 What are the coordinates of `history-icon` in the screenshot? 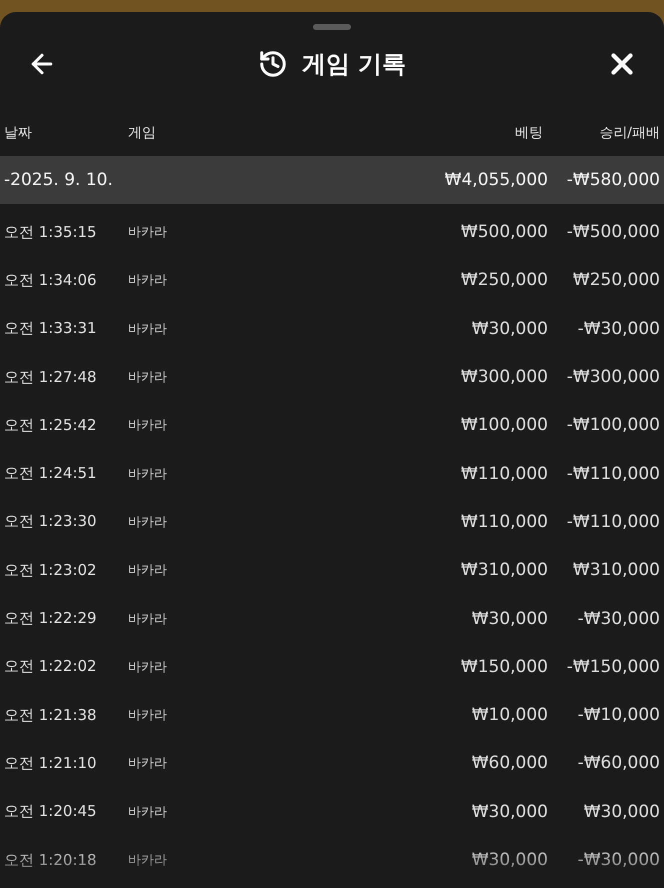 It's located at (273, 64).